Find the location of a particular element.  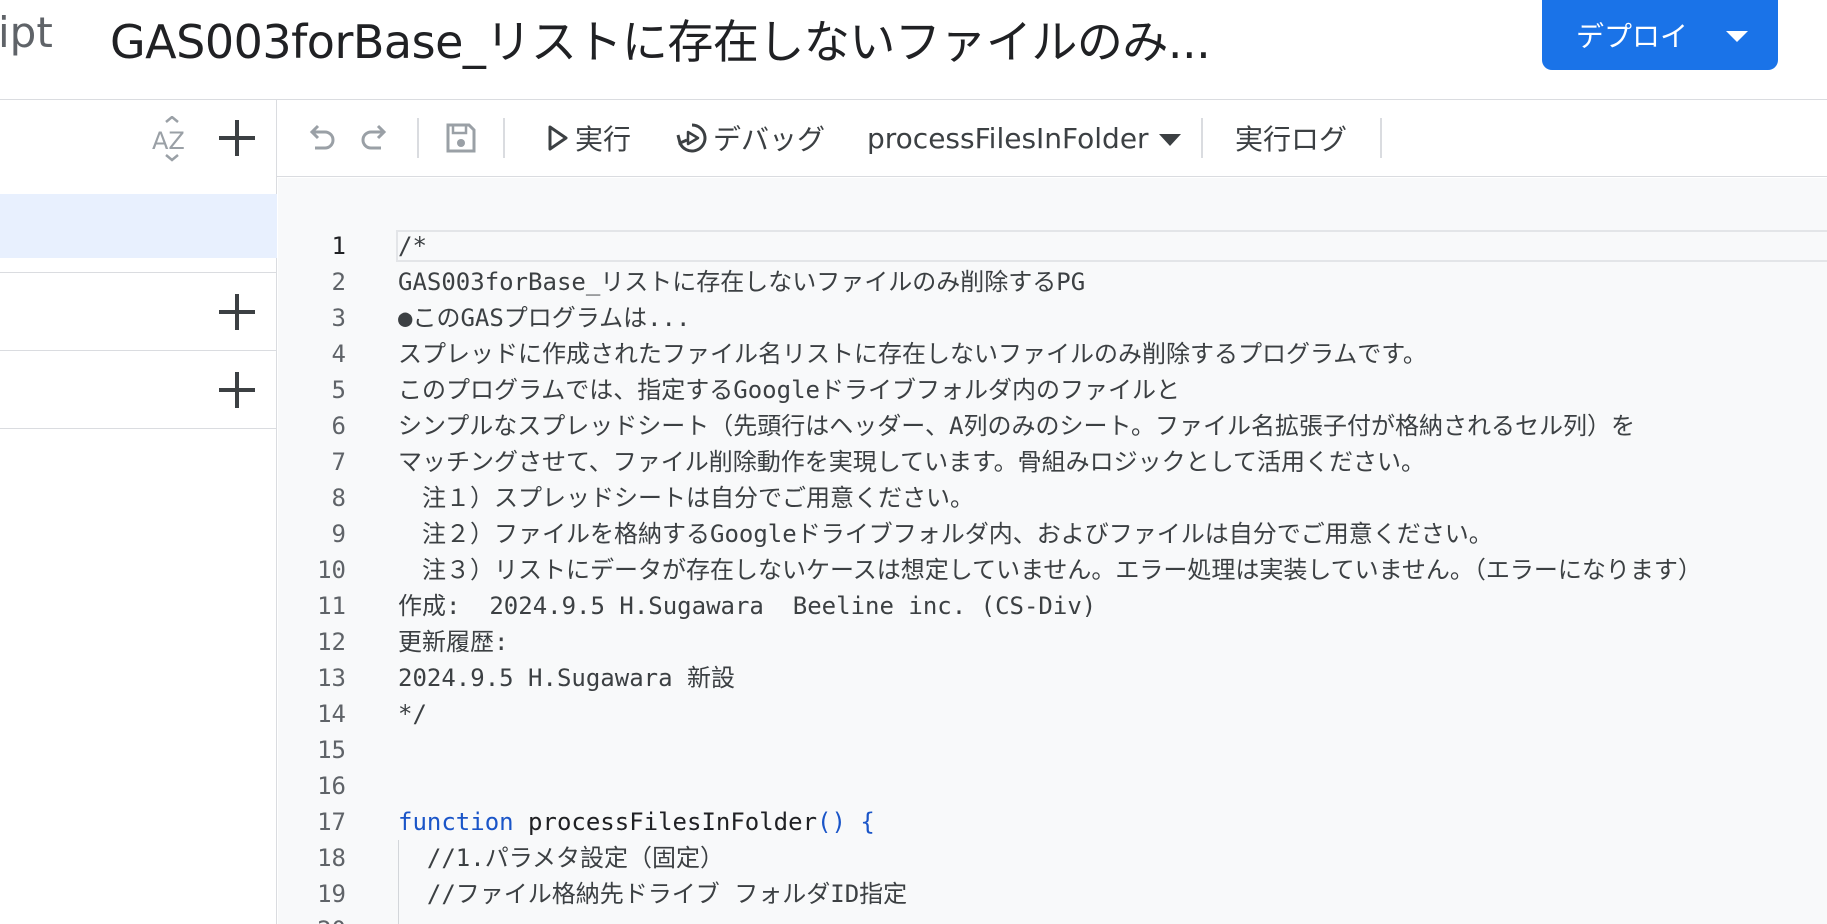

code-line: 8 注１）スプレッドシートは自分でご用意ください。 is located at coordinates (1052, 498).